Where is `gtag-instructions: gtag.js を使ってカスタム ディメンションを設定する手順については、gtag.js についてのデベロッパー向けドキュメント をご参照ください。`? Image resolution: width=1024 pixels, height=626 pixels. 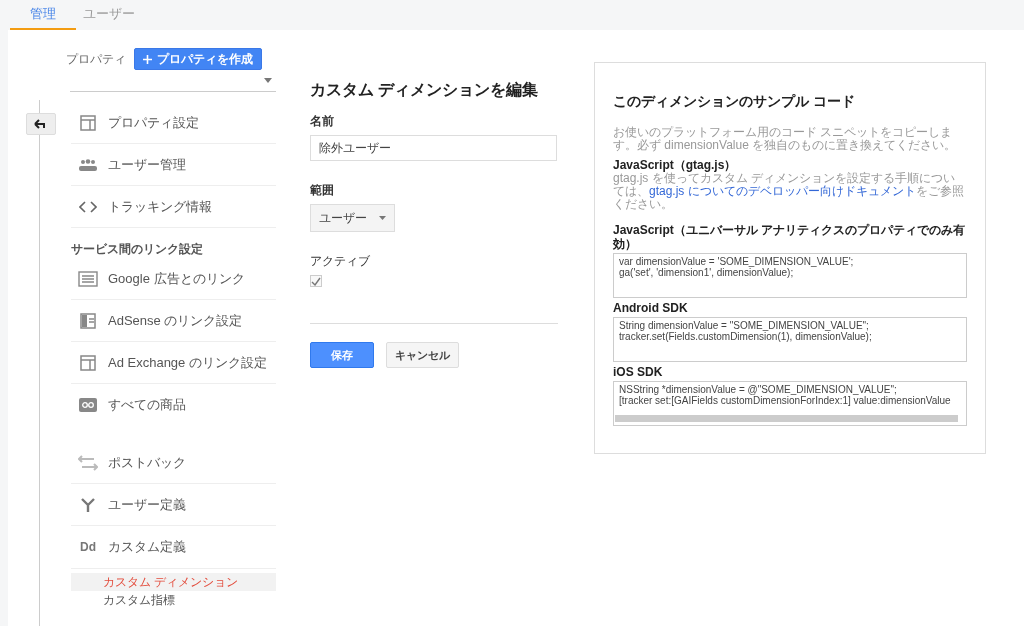 gtag-instructions: gtag.js を使ってカスタム ディメンションを設定する手順については、gtag.js についてのデベロッパー向けドキュメント をご参照ください。 is located at coordinates (789, 191).